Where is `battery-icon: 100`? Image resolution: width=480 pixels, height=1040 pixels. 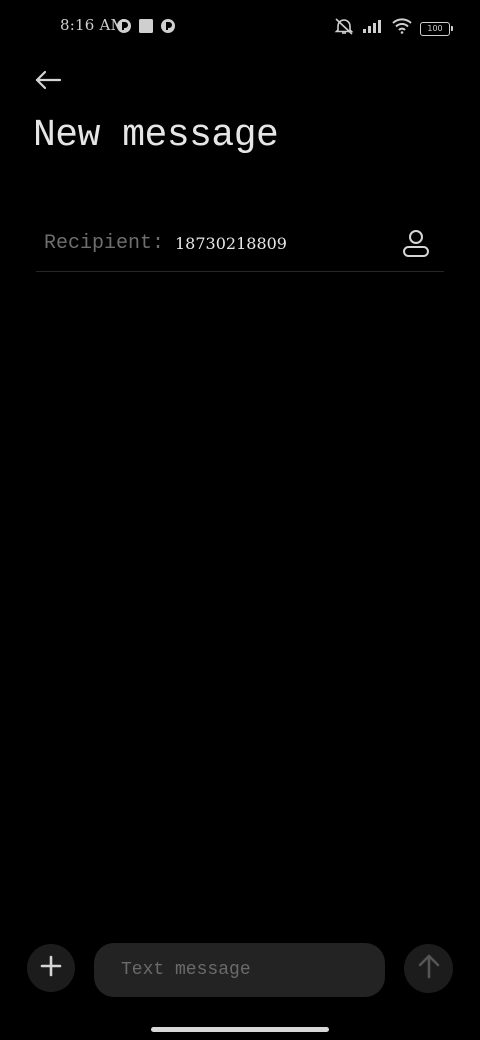 battery-icon: 100 is located at coordinates (436, 28).